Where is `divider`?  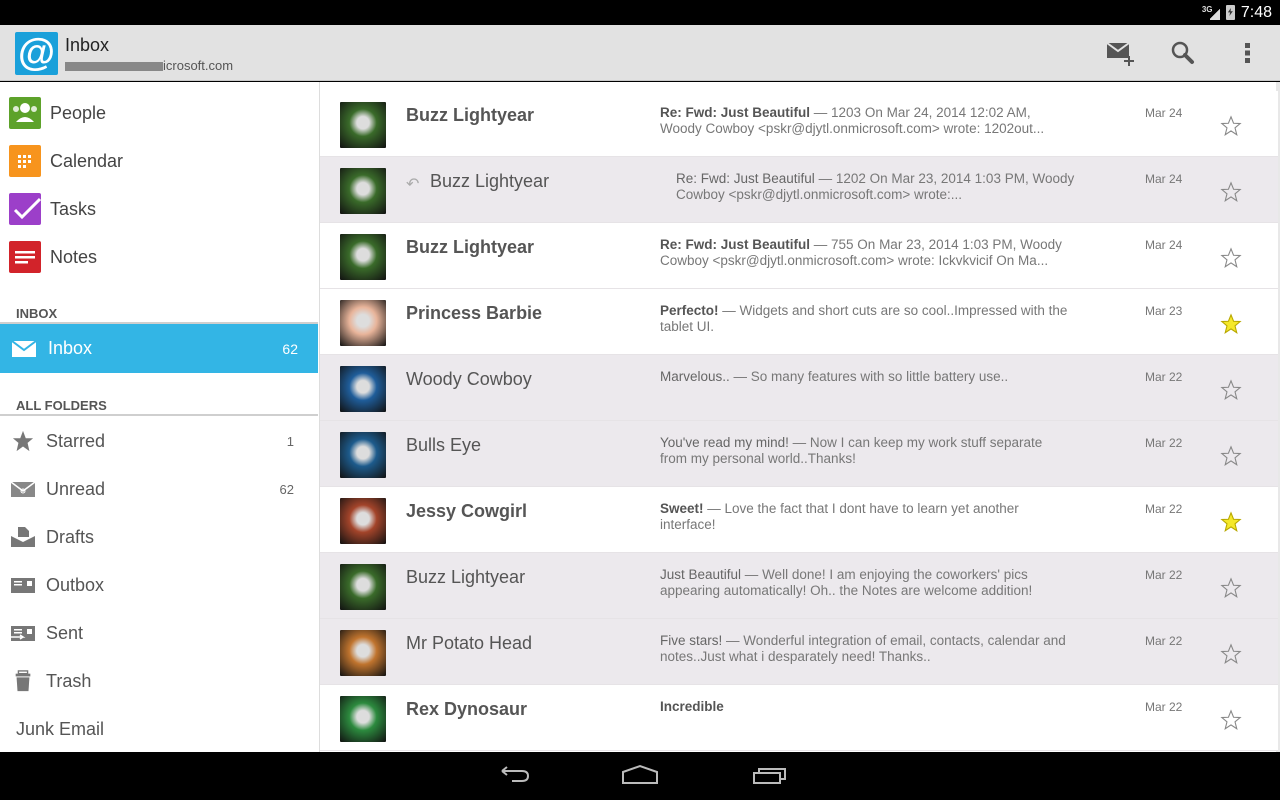 divider is located at coordinates (159, 415).